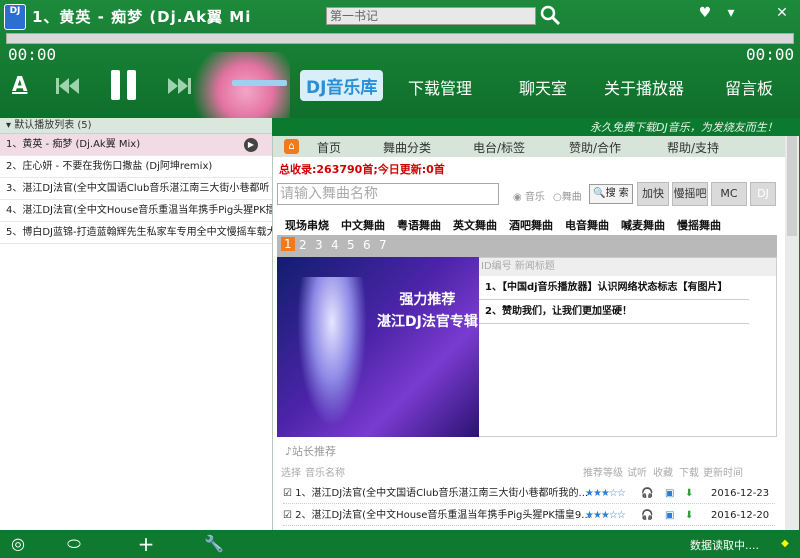 This screenshot has height=558, width=800. What do you see at coordinates (303, 245) in the screenshot?
I see `page-link: 2` at bounding box center [303, 245].